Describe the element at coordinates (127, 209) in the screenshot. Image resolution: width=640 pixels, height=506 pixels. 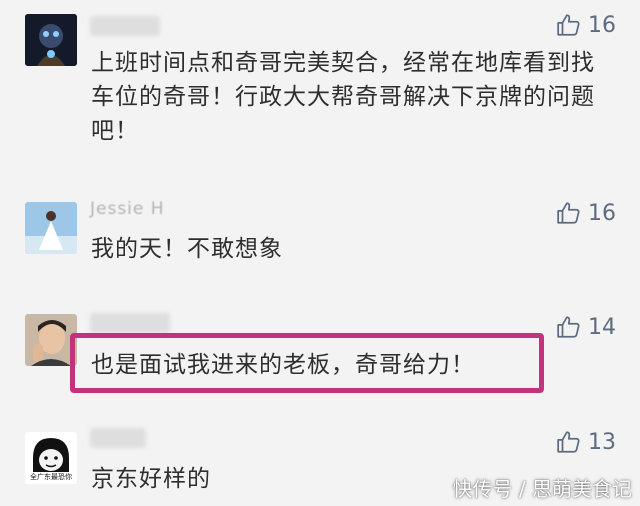
I see `username: Jessie H` at that location.